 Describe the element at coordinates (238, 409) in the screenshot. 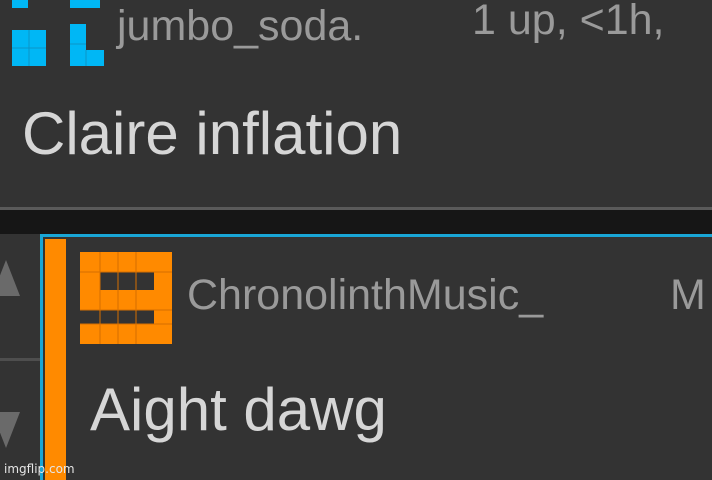

I see `comment-text: Aight dawg` at that location.